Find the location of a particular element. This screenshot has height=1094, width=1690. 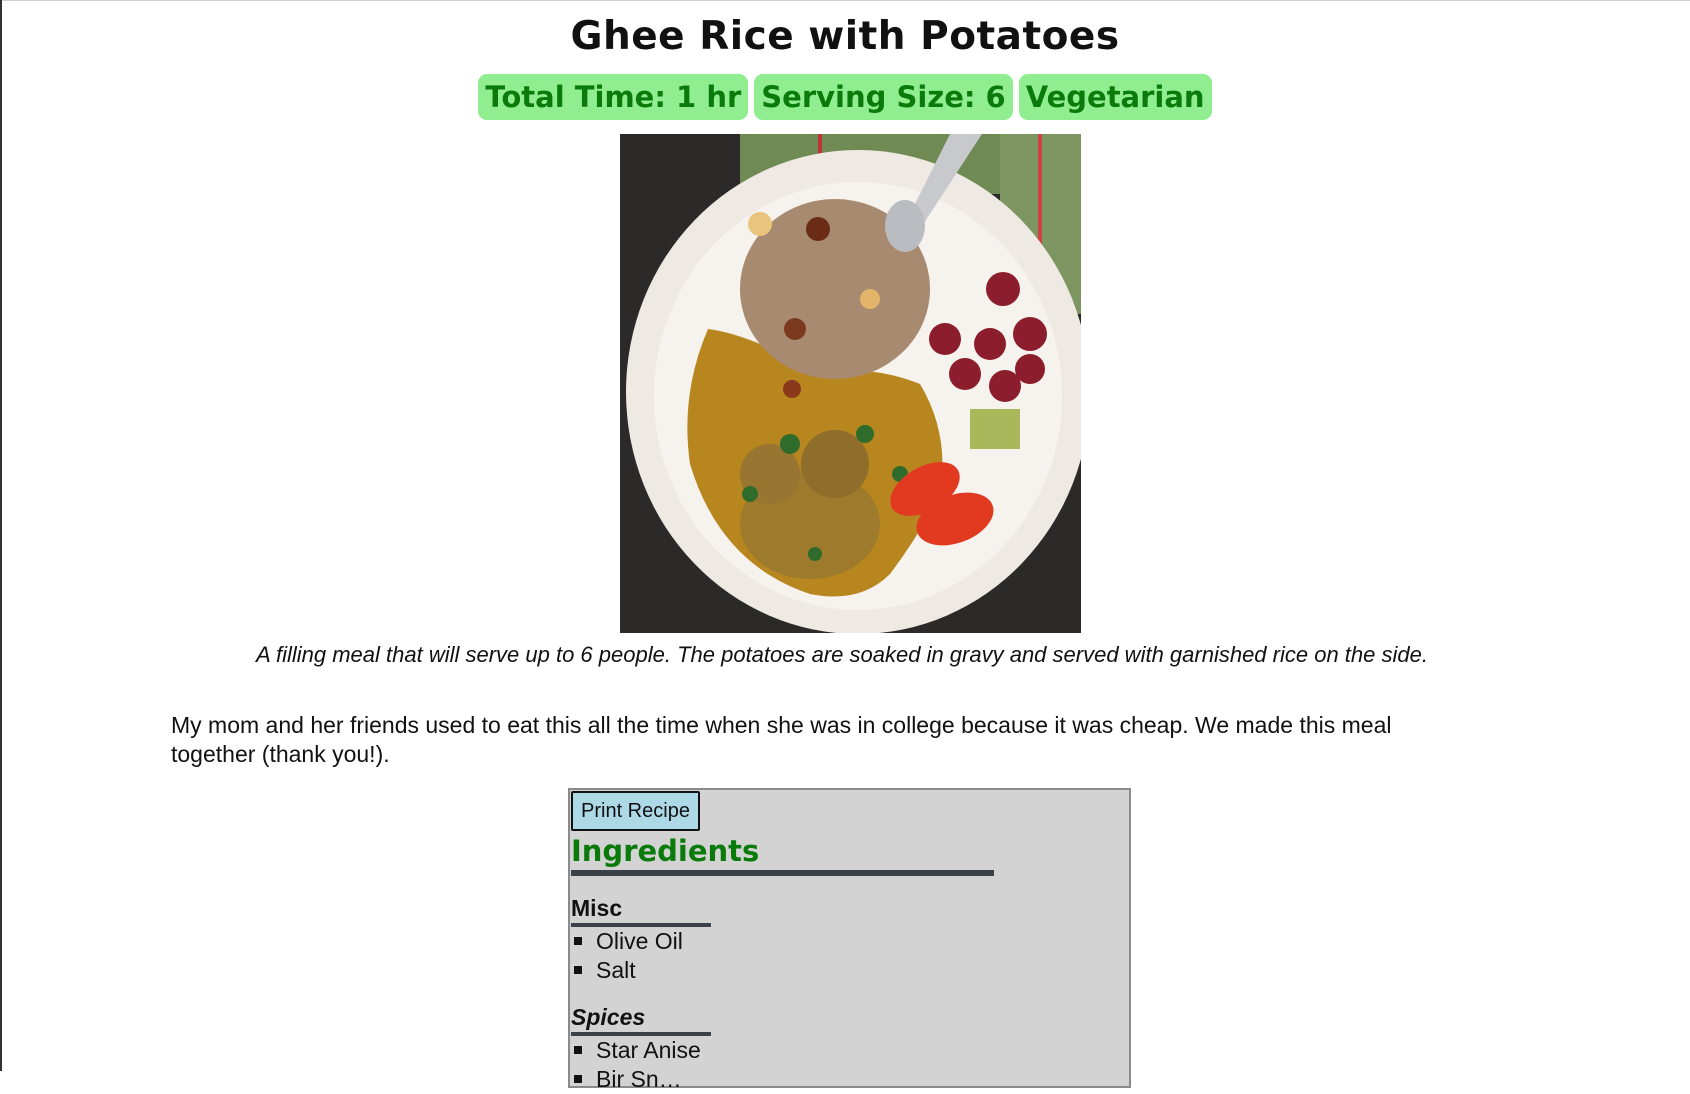

ingredients-heading: Ingredients is located at coordinates (665, 851).